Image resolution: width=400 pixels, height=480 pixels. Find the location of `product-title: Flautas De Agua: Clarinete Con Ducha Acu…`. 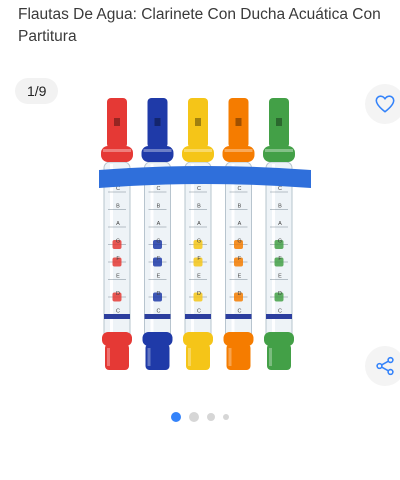

product-title: Flautas De Agua: Clarinete Con Ducha Acu… is located at coordinates (199, 25).